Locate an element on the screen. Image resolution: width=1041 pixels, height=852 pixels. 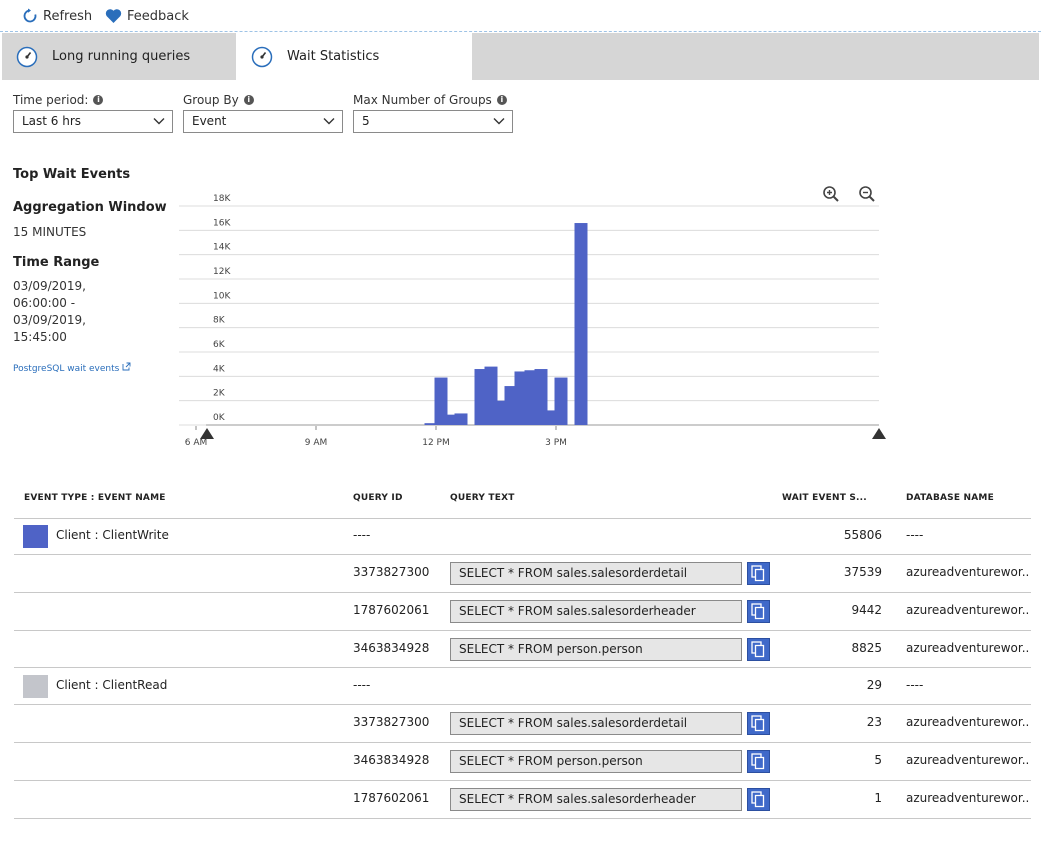
wait-event-sum: 23 is located at coordinates (874, 722).